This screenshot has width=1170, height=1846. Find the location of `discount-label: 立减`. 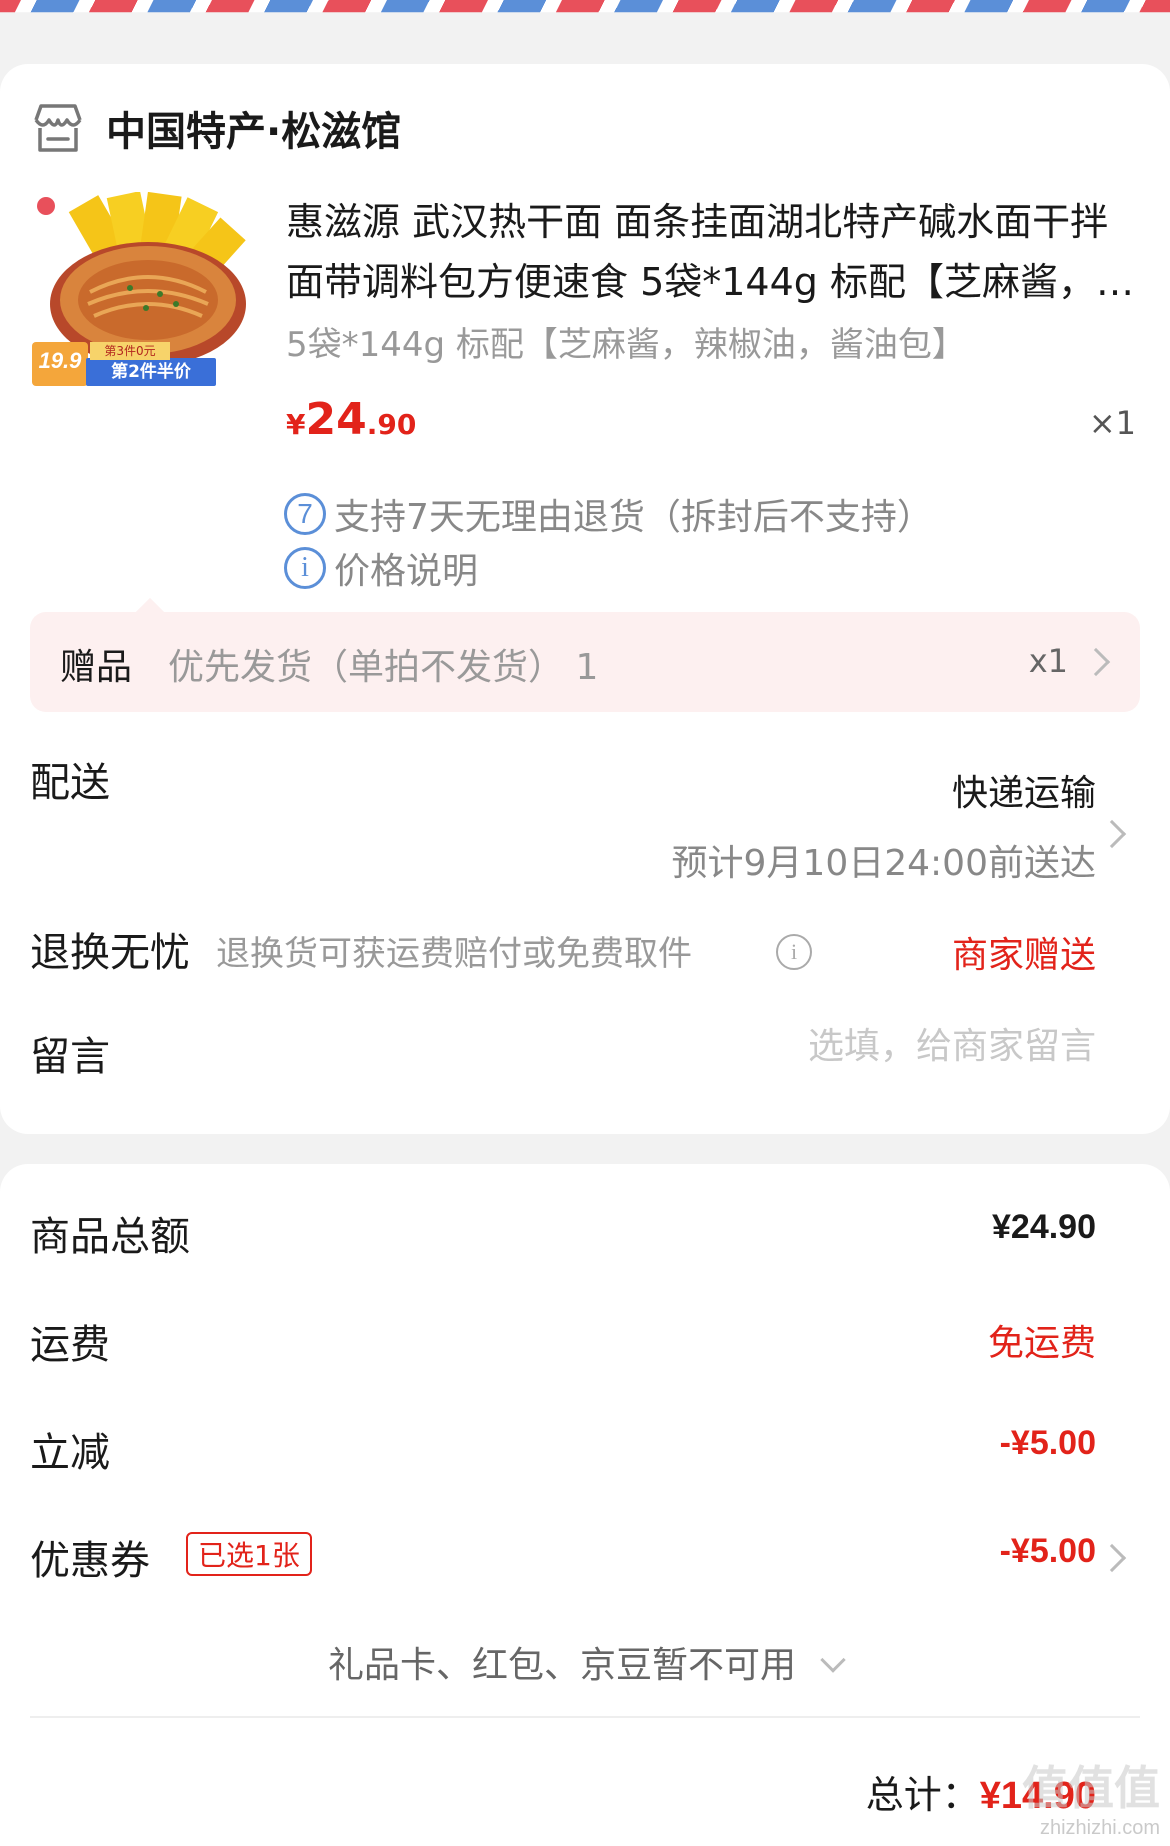

discount-label: 立减 is located at coordinates (70, 1453).